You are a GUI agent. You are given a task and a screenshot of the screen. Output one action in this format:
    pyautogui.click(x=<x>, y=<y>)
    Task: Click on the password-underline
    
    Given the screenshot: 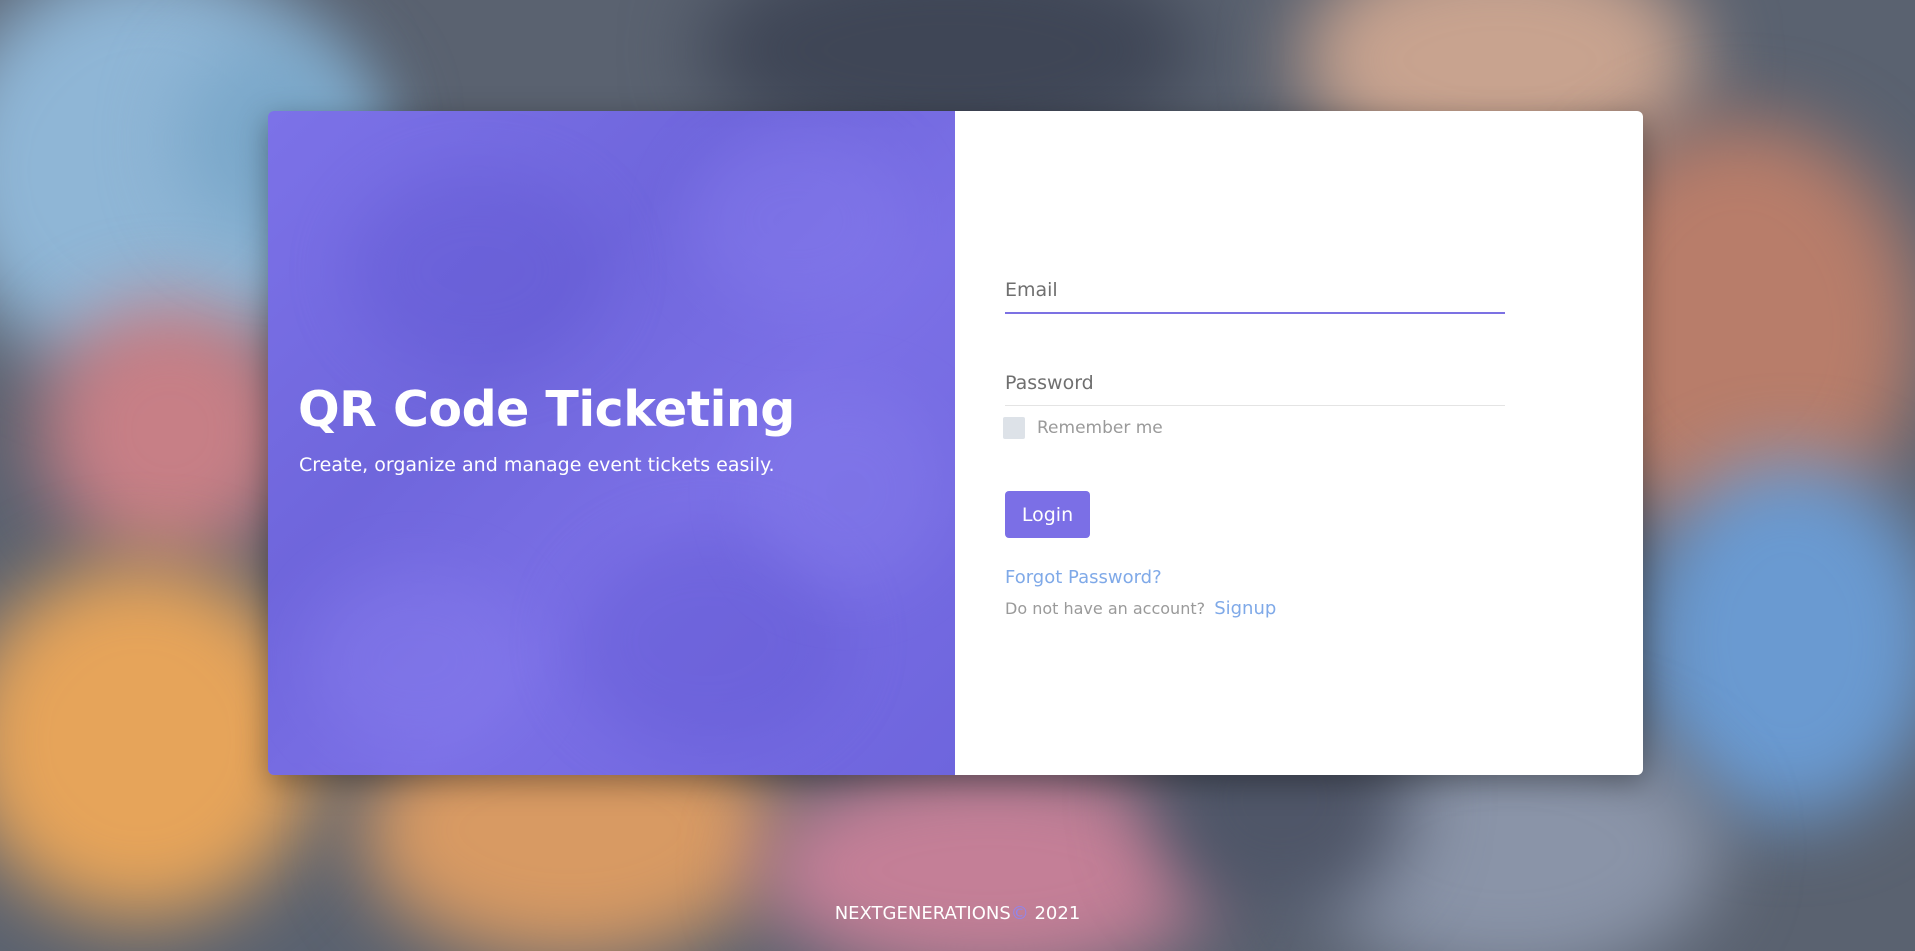 What is the action you would take?
    pyautogui.click(x=1255, y=405)
    